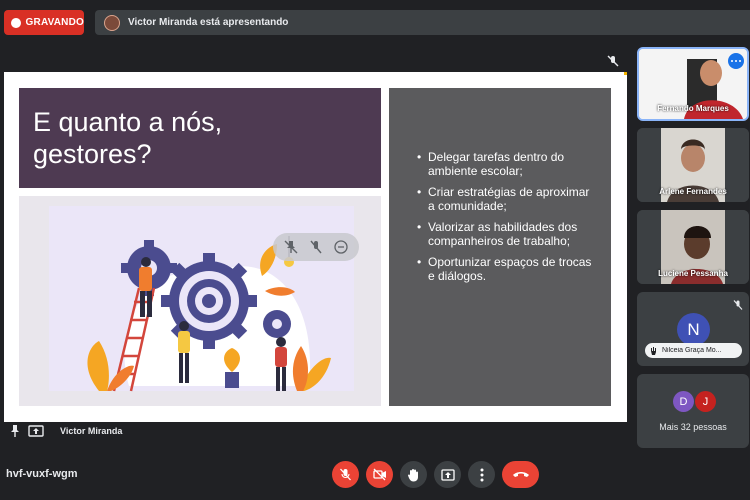  Describe the element at coordinates (705, 401) in the screenshot. I see `avatar: J` at that location.